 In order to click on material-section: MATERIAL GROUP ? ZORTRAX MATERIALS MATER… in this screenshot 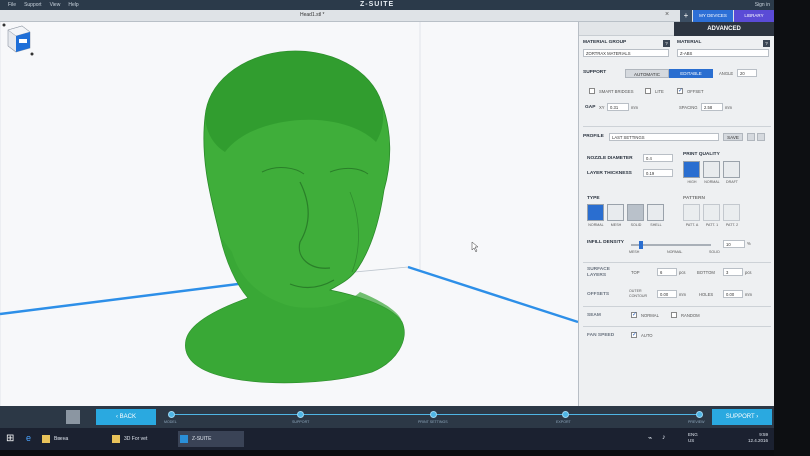, I will do `click(677, 51)`.